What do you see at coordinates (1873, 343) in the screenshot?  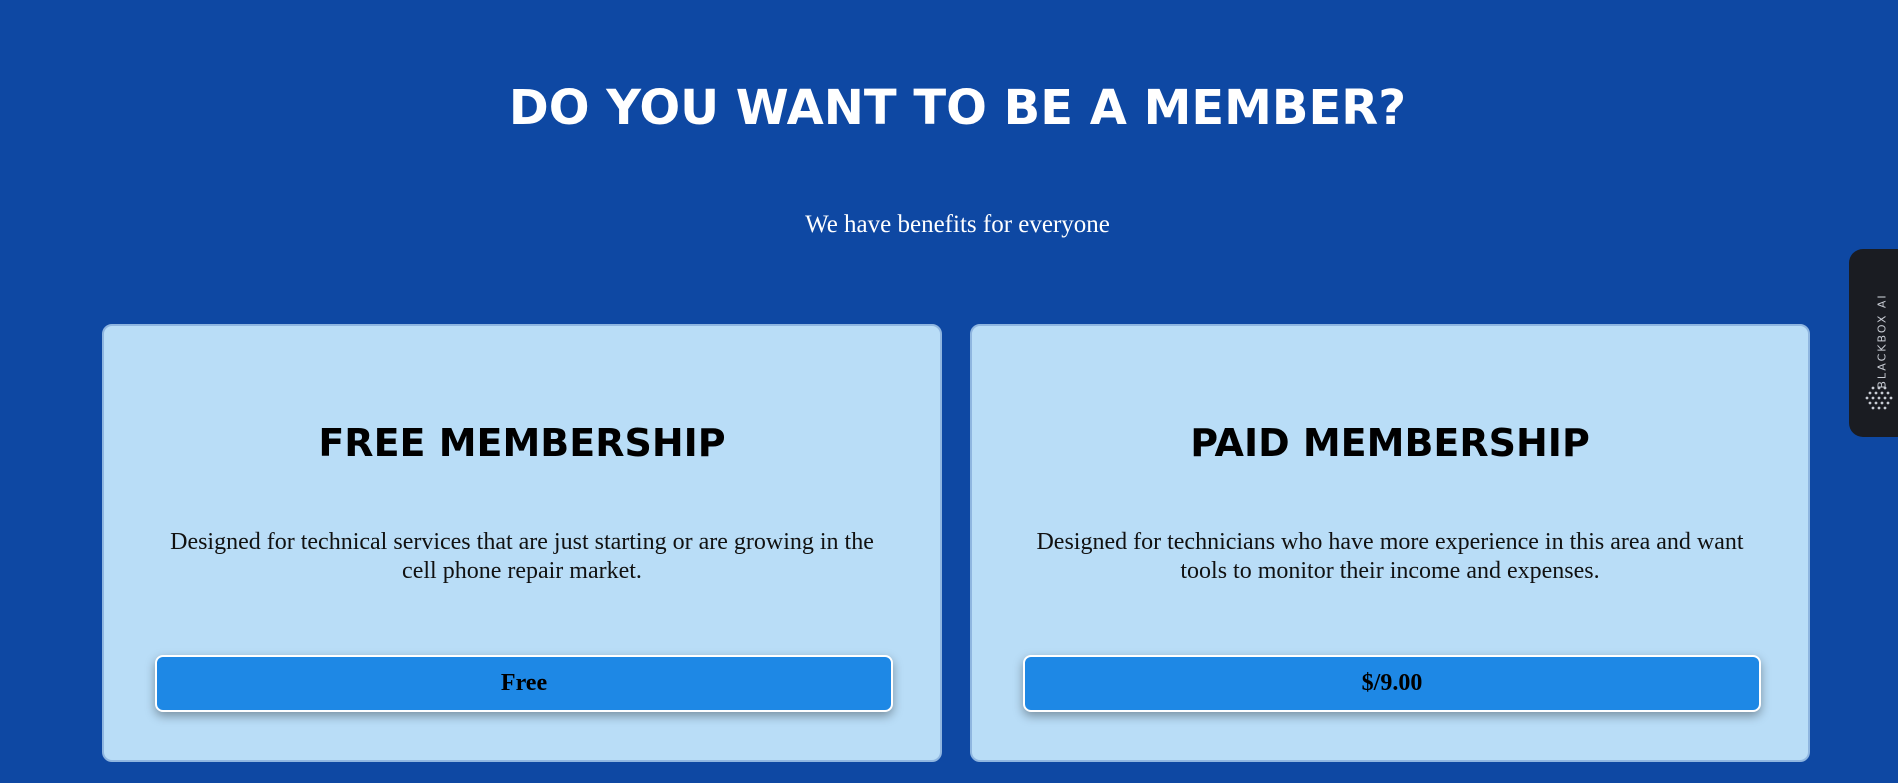 I see `blackbox-ai-widget: BLACKBOX AI` at bounding box center [1873, 343].